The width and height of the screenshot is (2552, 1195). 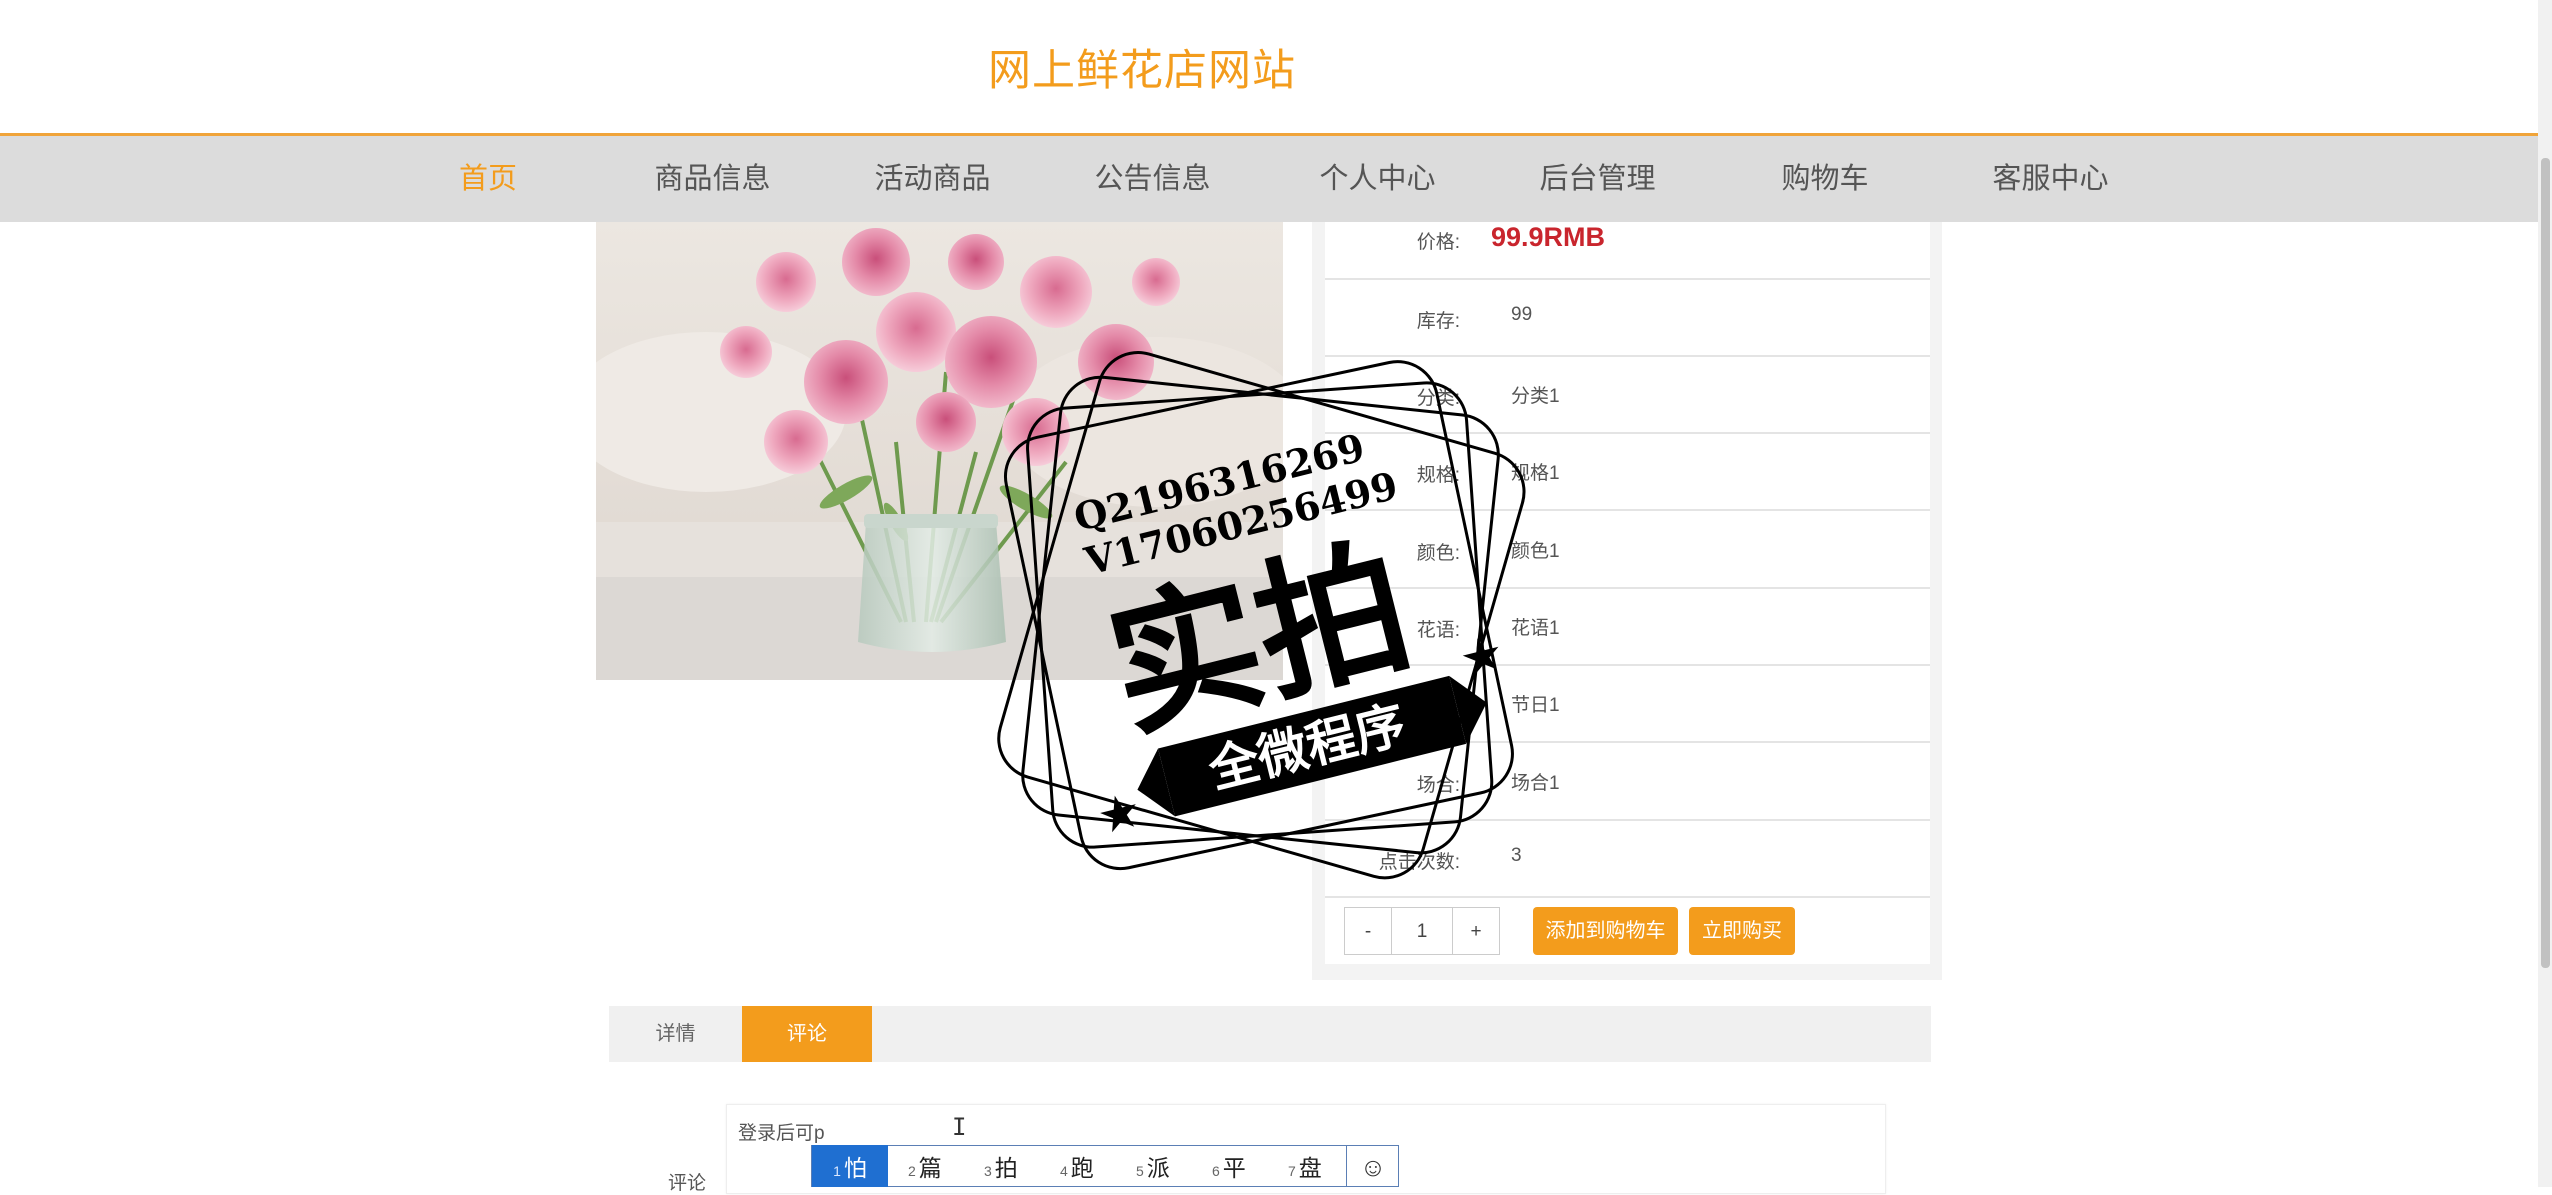 I want to click on detail-row-festival: 节日: 节日1, so click(x=1627, y=703).